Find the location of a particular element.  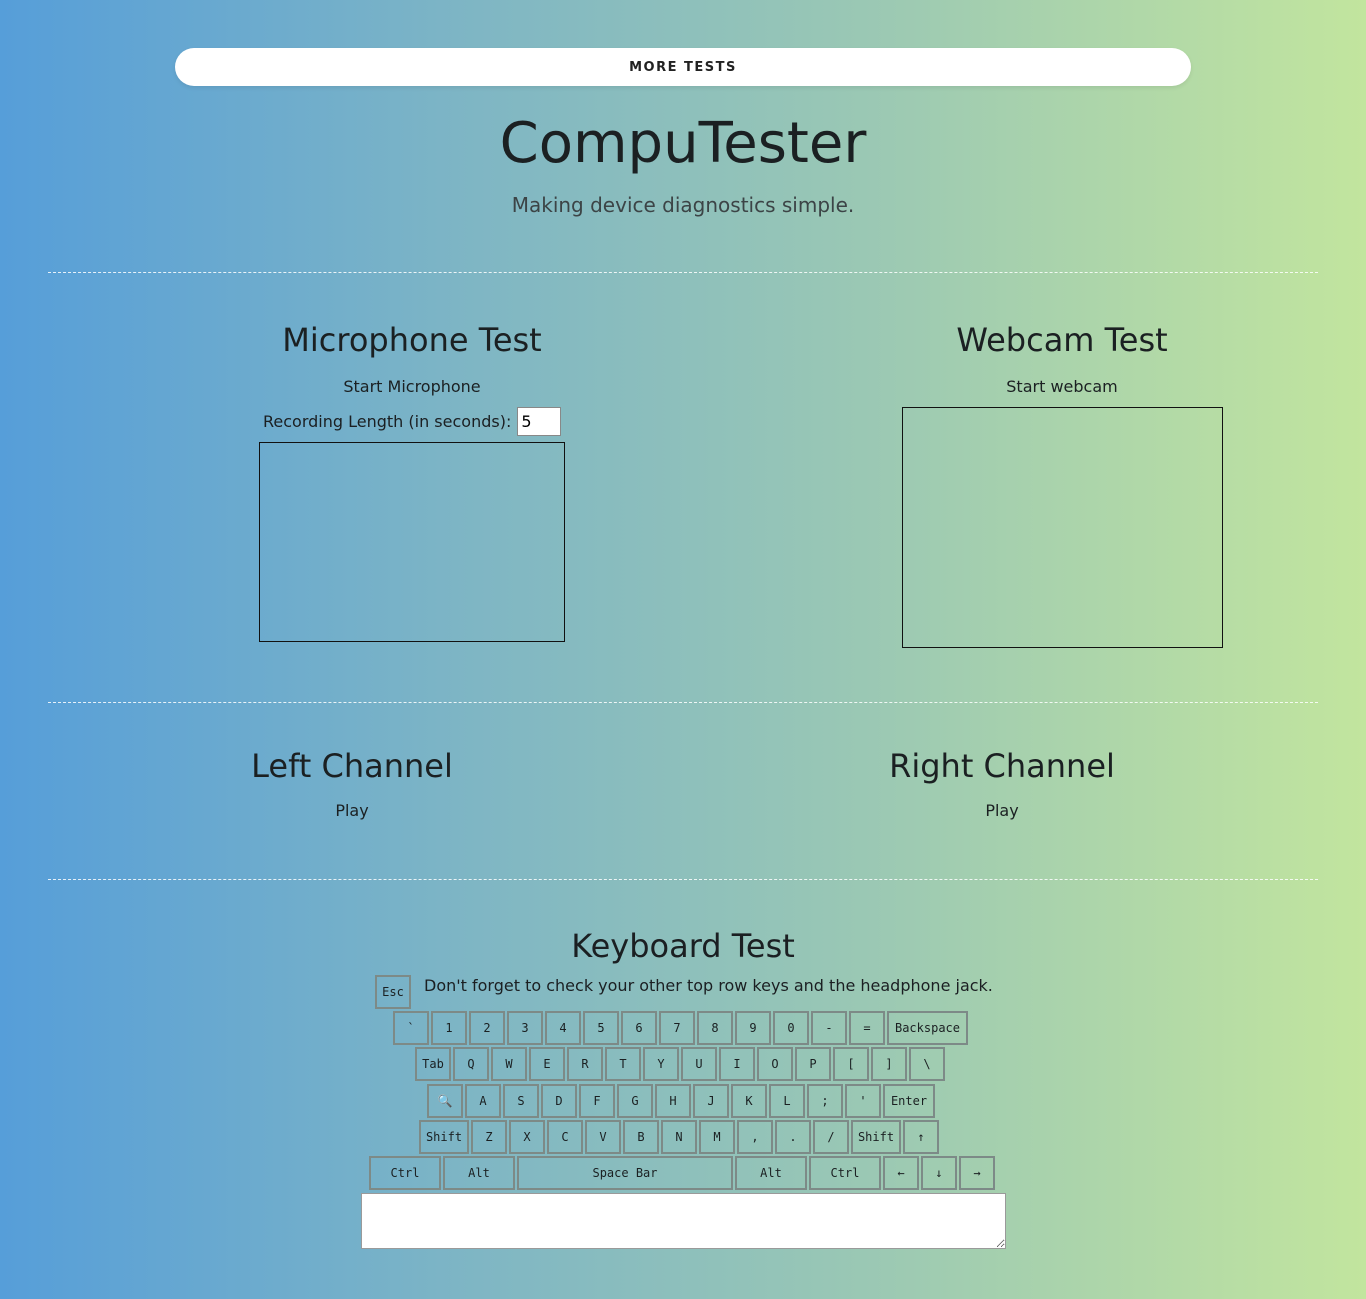

key-3-11: Shift is located at coordinates (876, 1137).